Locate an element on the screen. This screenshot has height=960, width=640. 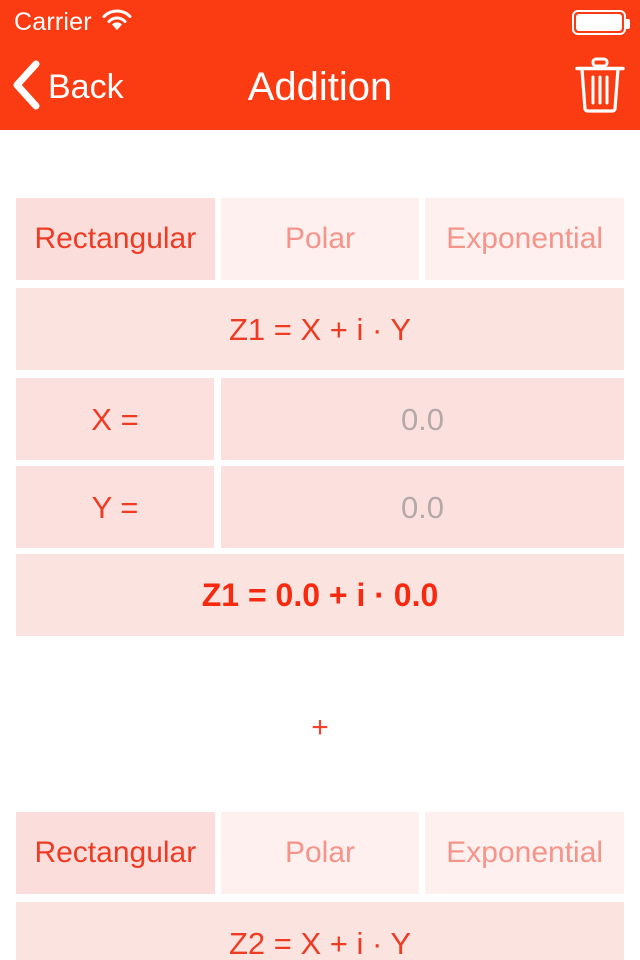
operand1-x-placeholder: 0.0 is located at coordinates (422, 419).